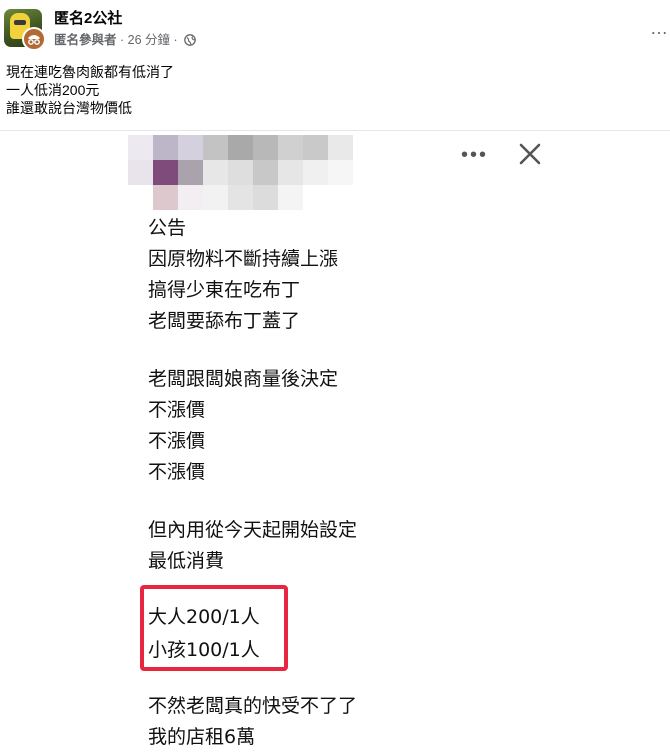 The width and height of the screenshot is (670, 753). Describe the element at coordinates (167, 228) in the screenshot. I see `notice-title: 公告` at that location.